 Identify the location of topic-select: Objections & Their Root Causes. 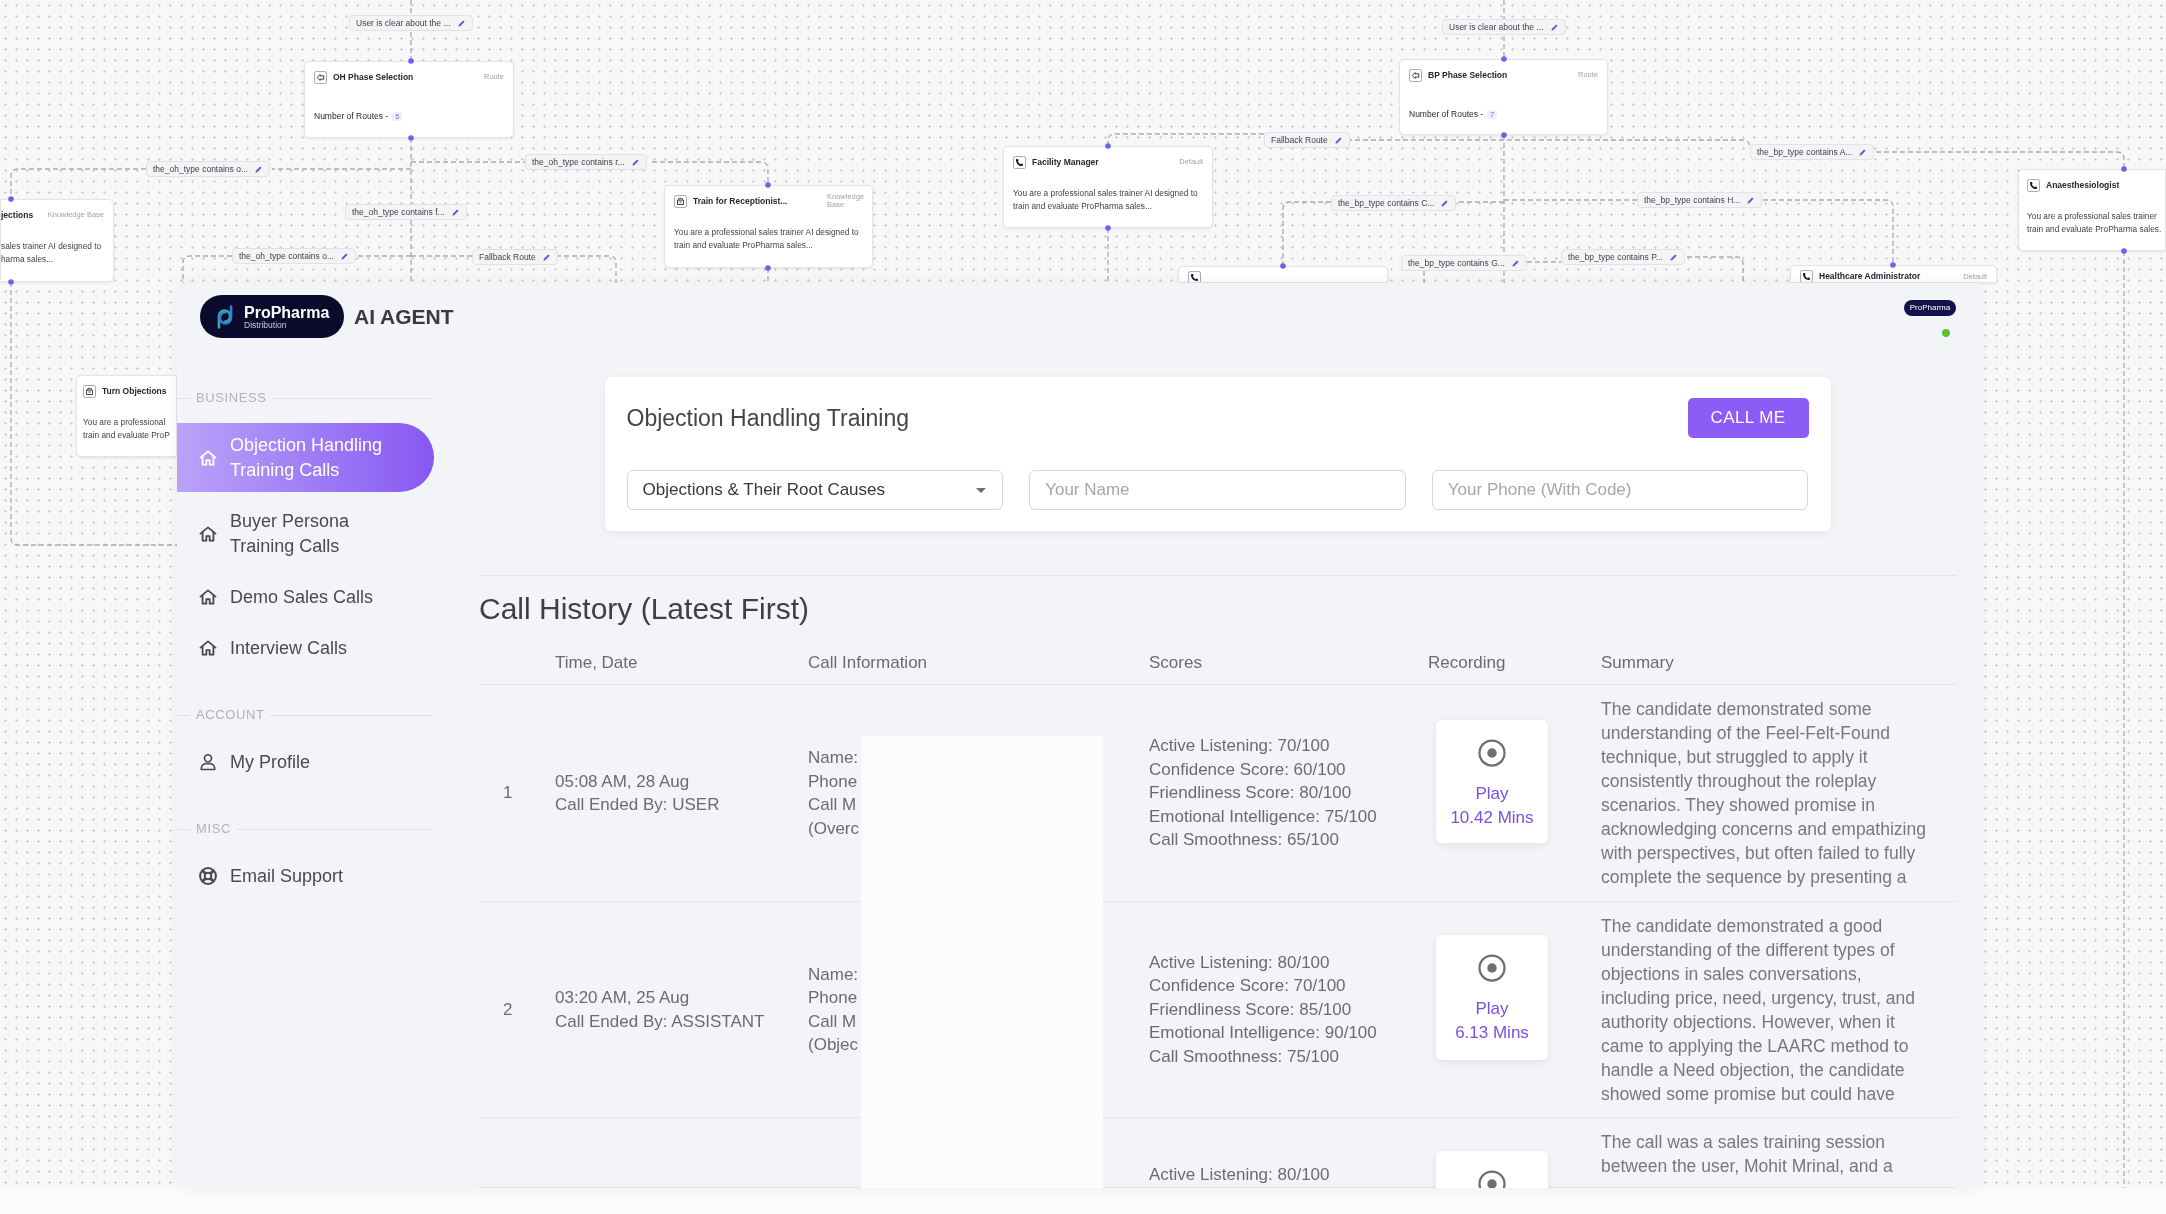
(815, 490).